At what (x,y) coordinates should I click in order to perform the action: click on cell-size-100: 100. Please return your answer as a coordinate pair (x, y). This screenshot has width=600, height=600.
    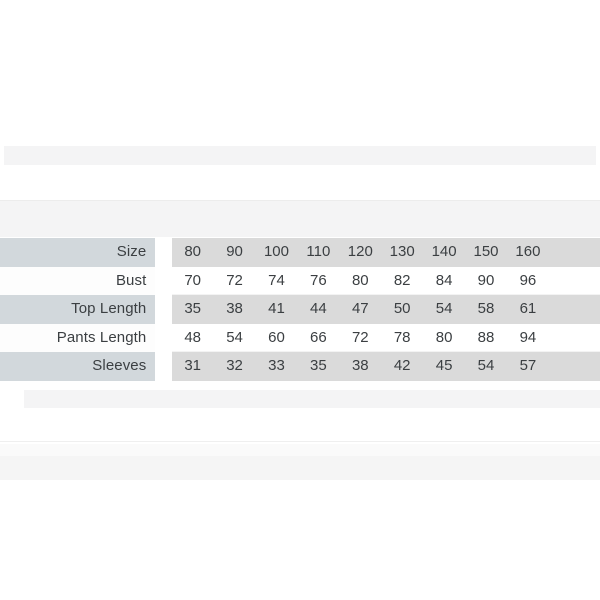
    Looking at the image, I should click on (276, 252).